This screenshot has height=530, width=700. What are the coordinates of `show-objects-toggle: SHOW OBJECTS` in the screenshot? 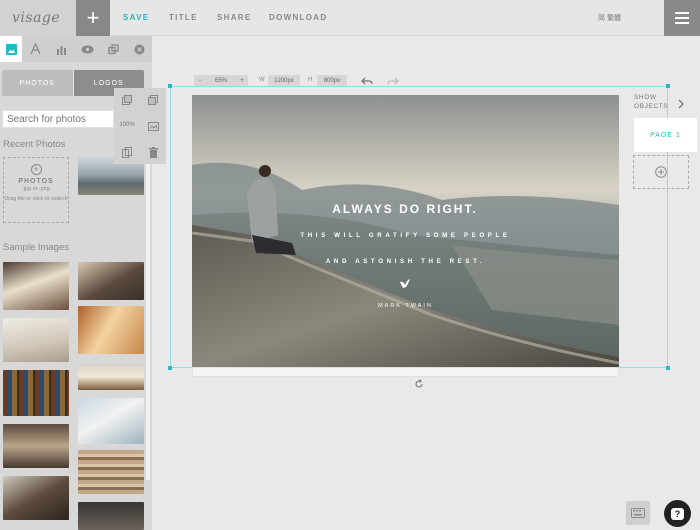 It's located at (651, 102).